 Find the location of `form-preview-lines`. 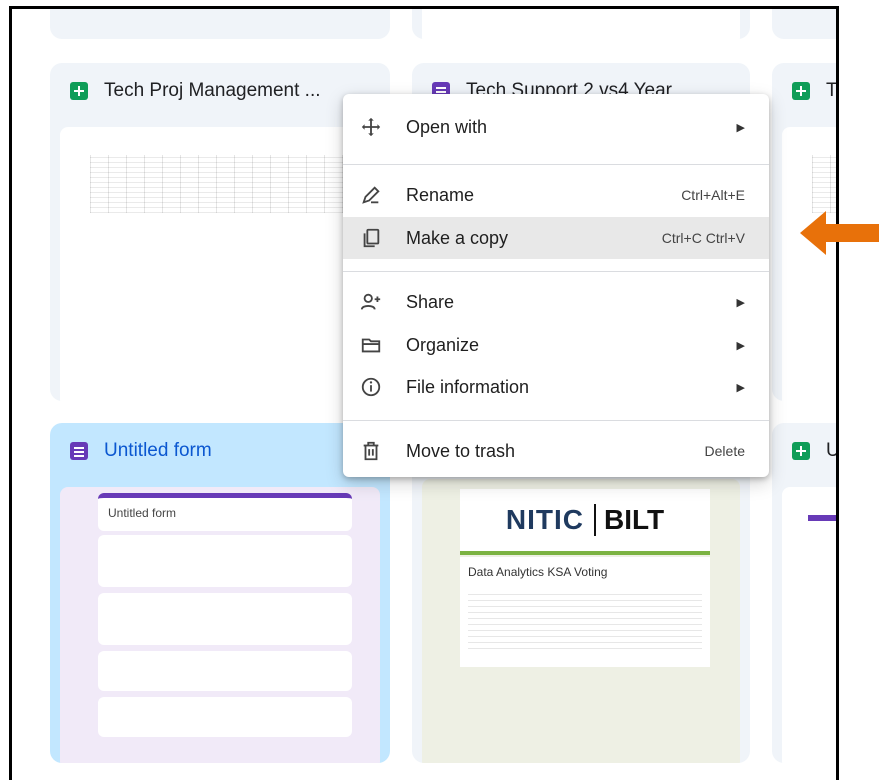

form-preview-lines is located at coordinates (585, 619).